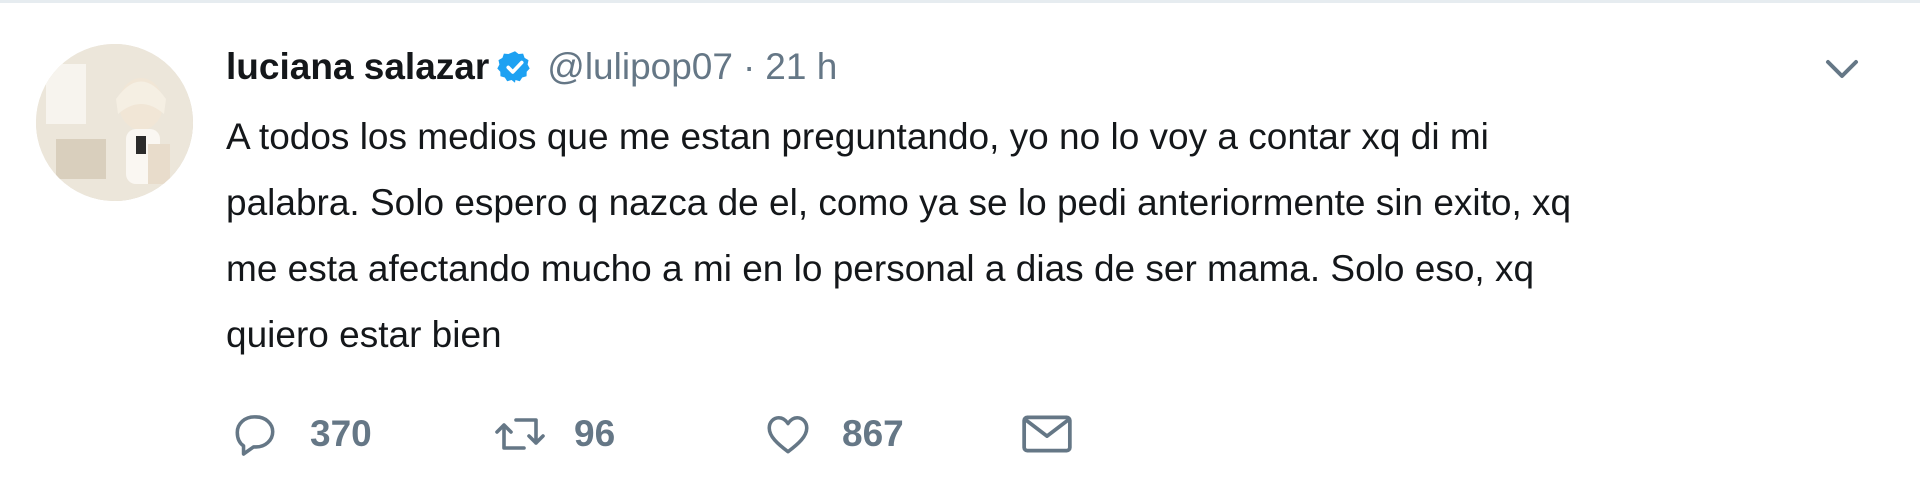  What do you see at coordinates (255, 435) in the screenshot?
I see `reply-icon` at bounding box center [255, 435].